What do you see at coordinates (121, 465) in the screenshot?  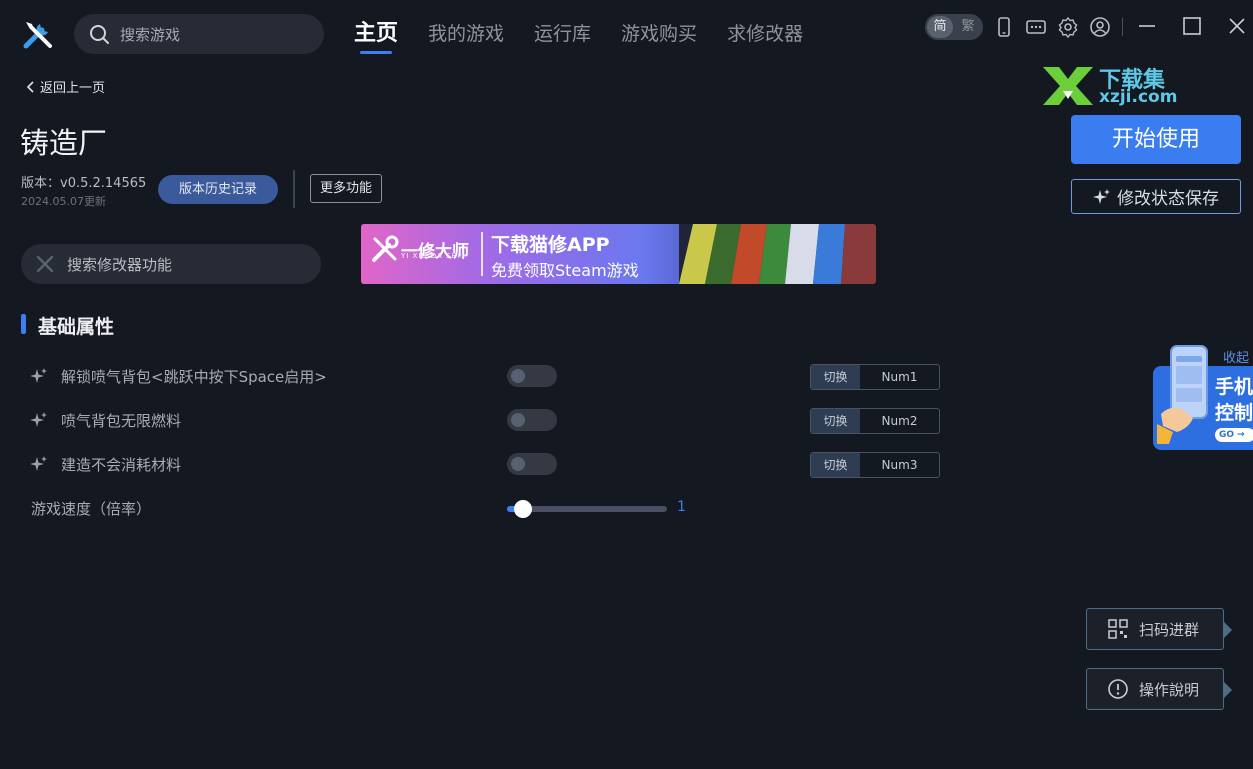 I see `feature-label: 建造不会消耗材料` at bounding box center [121, 465].